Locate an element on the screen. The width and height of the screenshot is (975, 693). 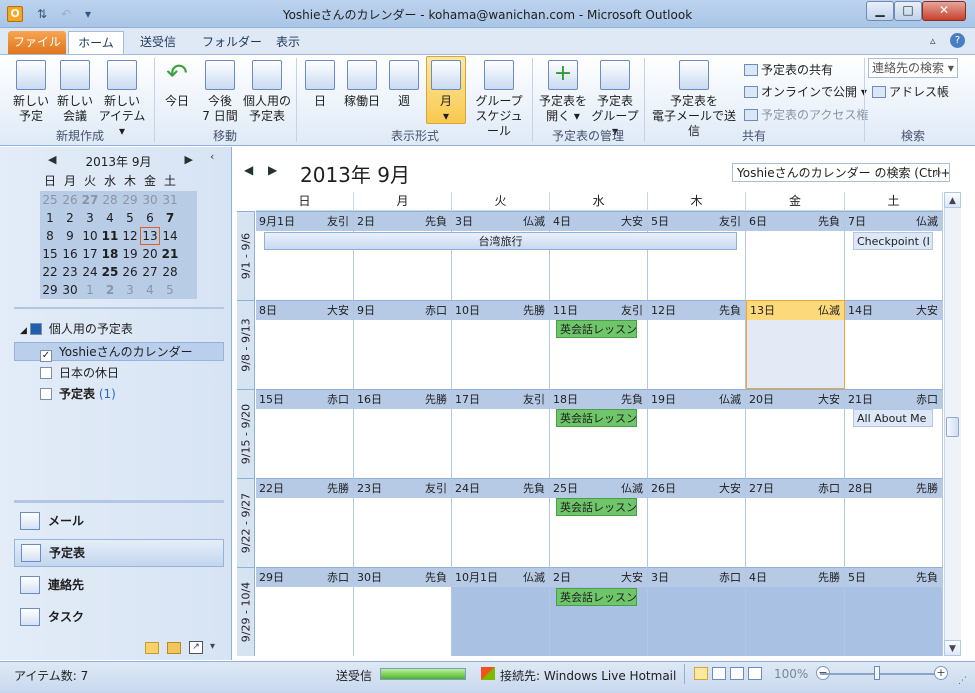
collapse-nav-icon: ‹ is located at coordinates (212, 156).